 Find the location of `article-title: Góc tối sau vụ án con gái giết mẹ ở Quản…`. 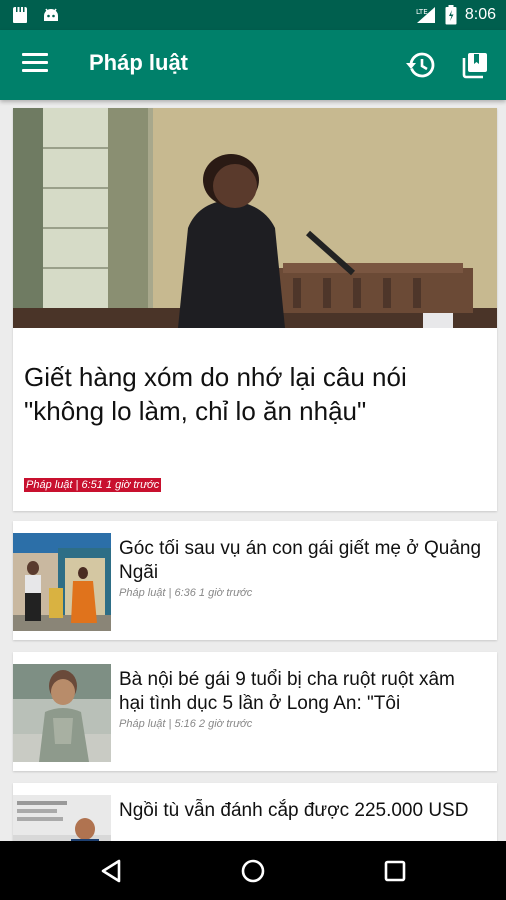

article-title: Góc tối sau vụ án con gái giết mẹ ở Quản… is located at coordinates (302, 561).